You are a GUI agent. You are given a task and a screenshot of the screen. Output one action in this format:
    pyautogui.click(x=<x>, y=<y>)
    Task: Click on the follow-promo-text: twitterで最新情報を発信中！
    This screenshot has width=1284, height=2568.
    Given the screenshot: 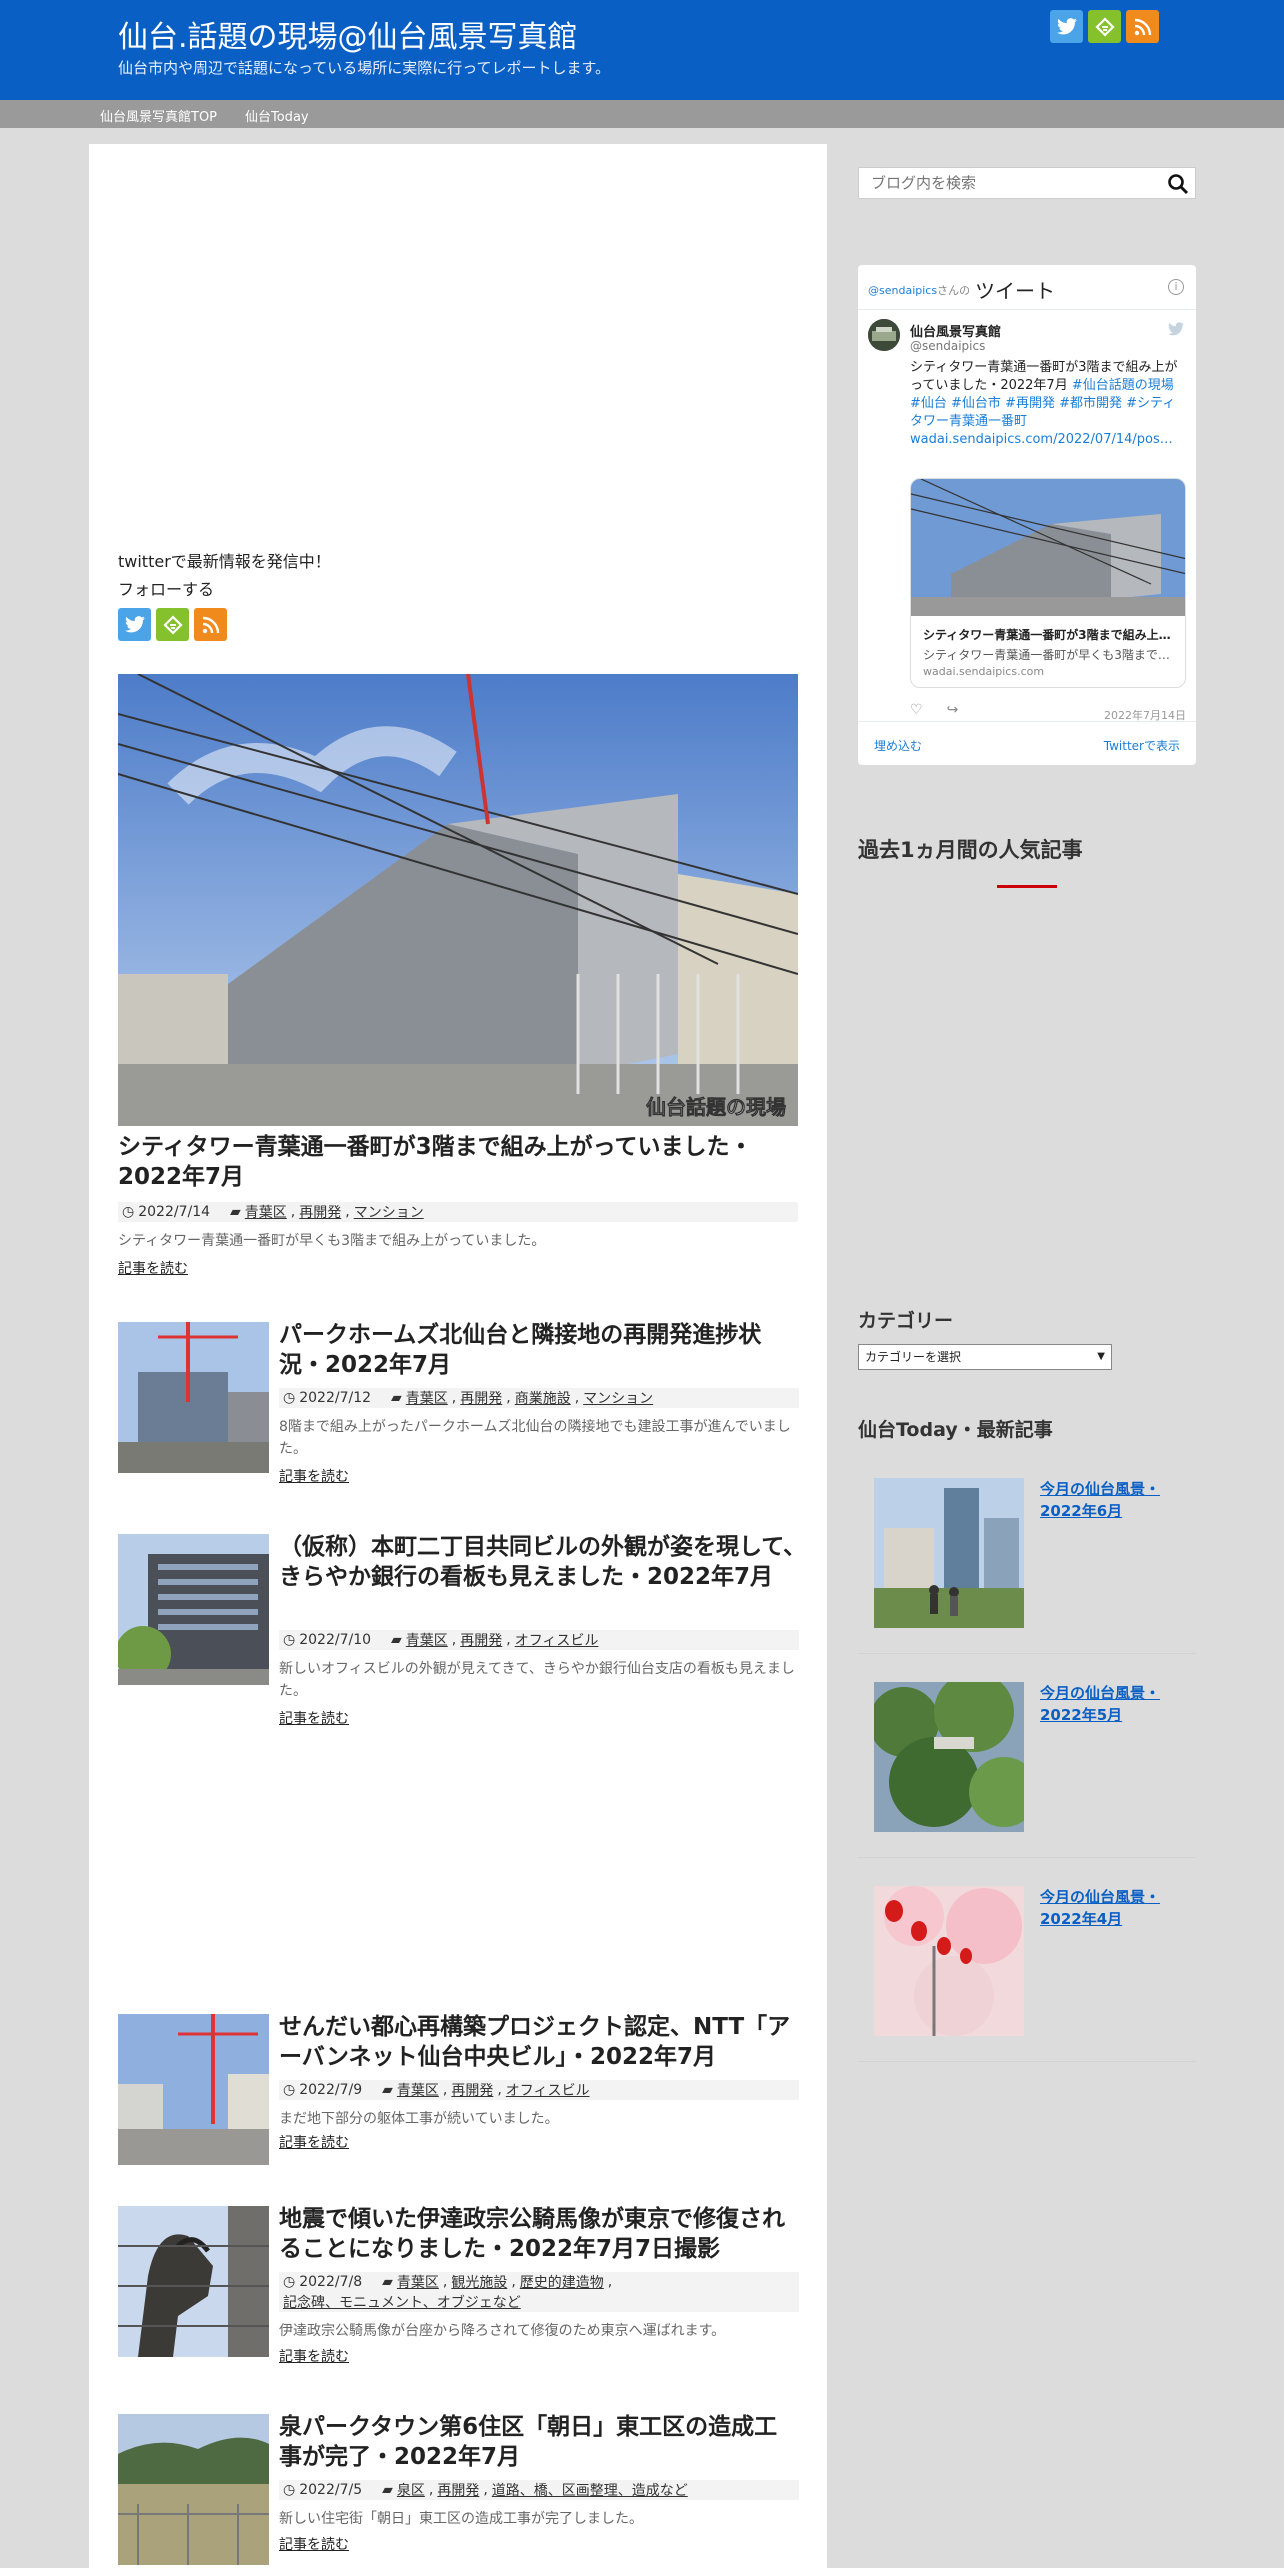 What is the action you would take?
    pyautogui.click(x=224, y=561)
    